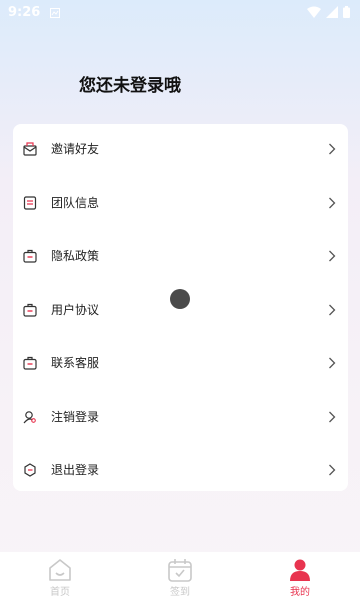  I want to click on menu-item-privacy-policy: 隐私政策, so click(180, 255).